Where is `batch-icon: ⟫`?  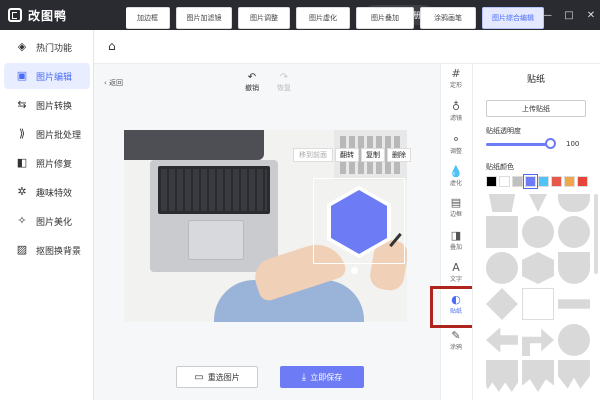 batch-icon: ⟫ is located at coordinates (22, 133).